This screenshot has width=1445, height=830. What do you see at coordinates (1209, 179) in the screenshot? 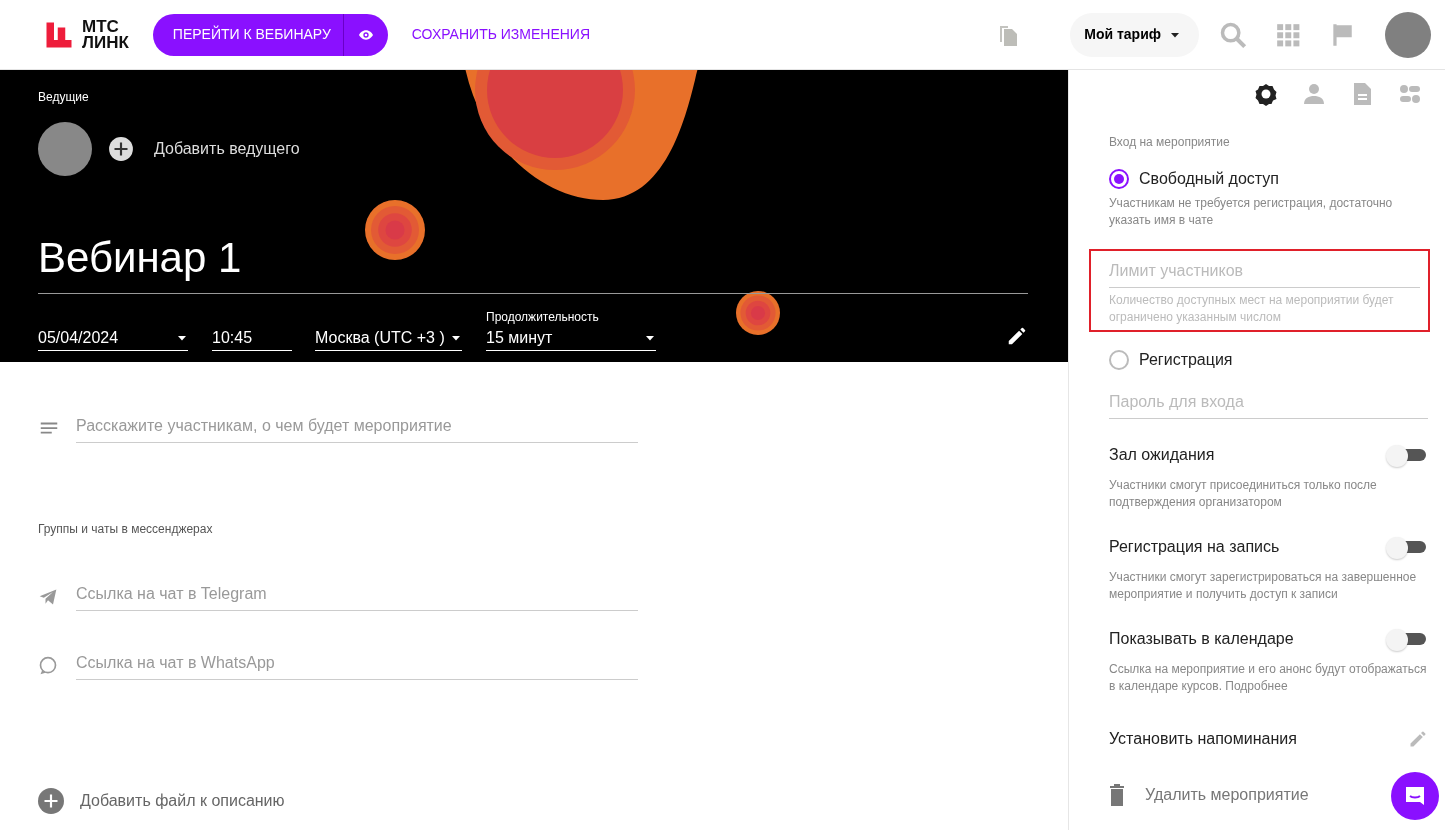
I see `radio-label: Свободный доступ` at bounding box center [1209, 179].